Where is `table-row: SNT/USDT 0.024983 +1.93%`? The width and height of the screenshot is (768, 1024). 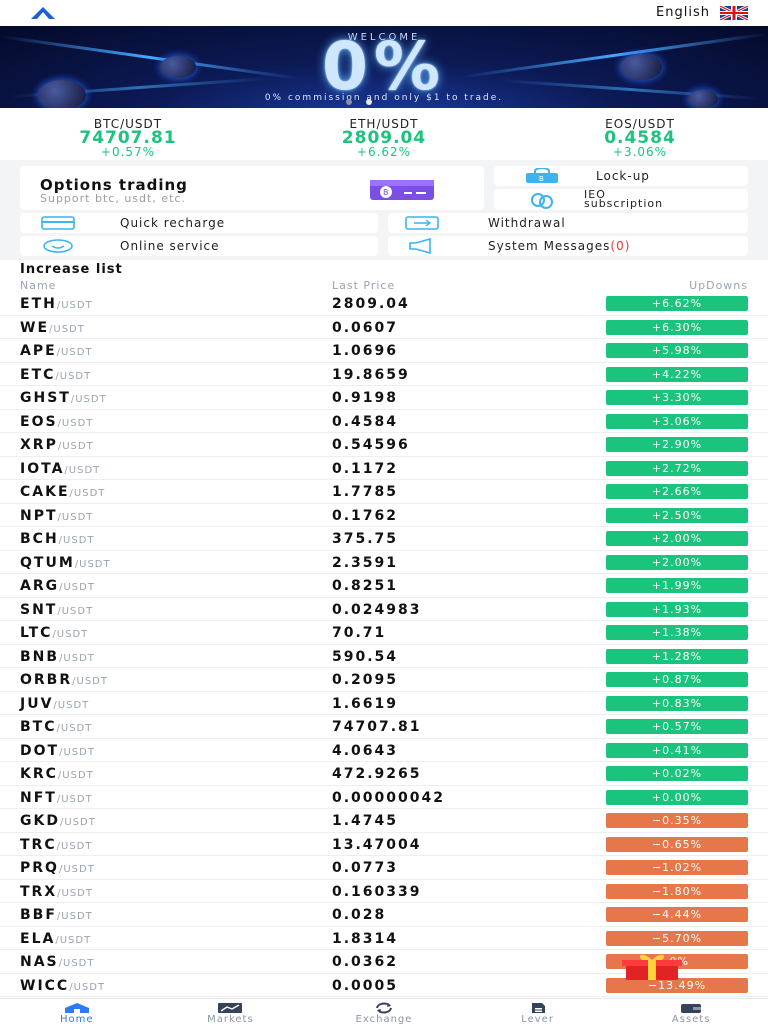 table-row: SNT/USDT 0.024983 +1.93% is located at coordinates (384, 609).